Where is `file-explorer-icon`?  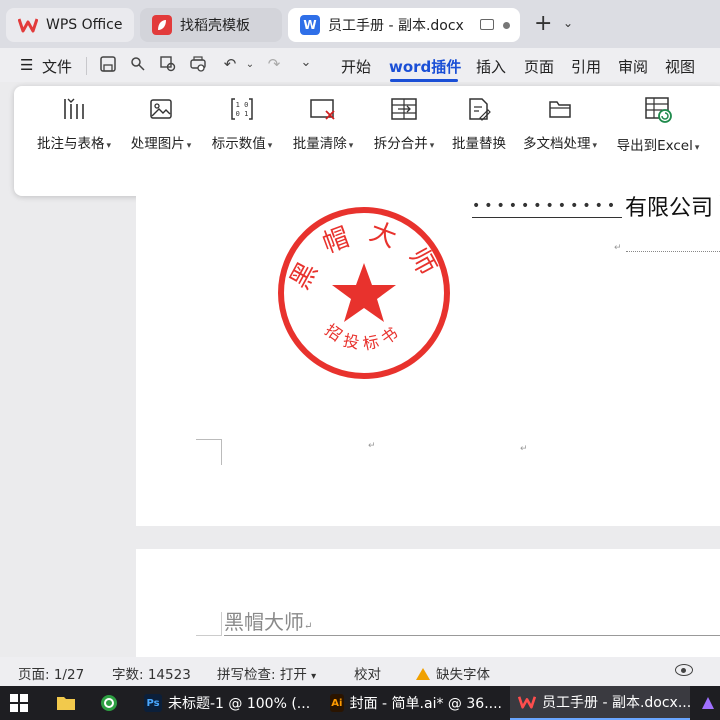
file-explorer-icon is located at coordinates (67, 703).